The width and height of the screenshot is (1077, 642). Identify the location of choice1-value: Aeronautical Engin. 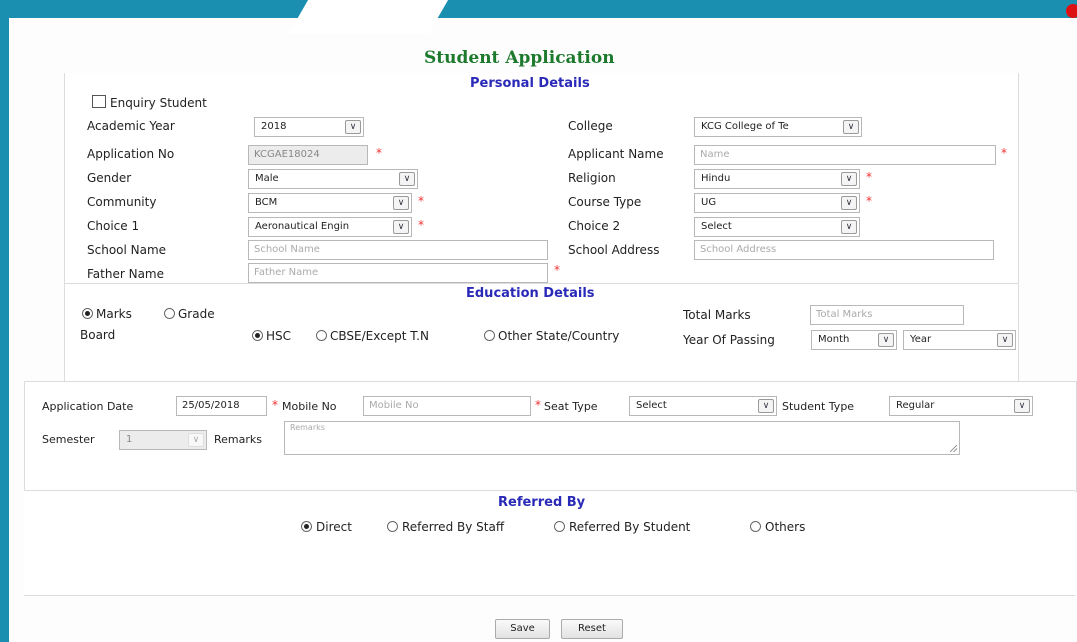
(302, 226).